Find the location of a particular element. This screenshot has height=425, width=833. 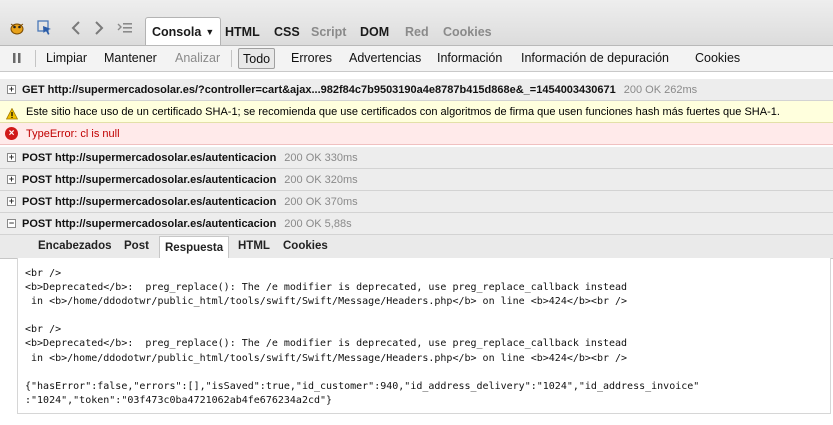

filter-info-button: Información is located at coordinates (469, 58).